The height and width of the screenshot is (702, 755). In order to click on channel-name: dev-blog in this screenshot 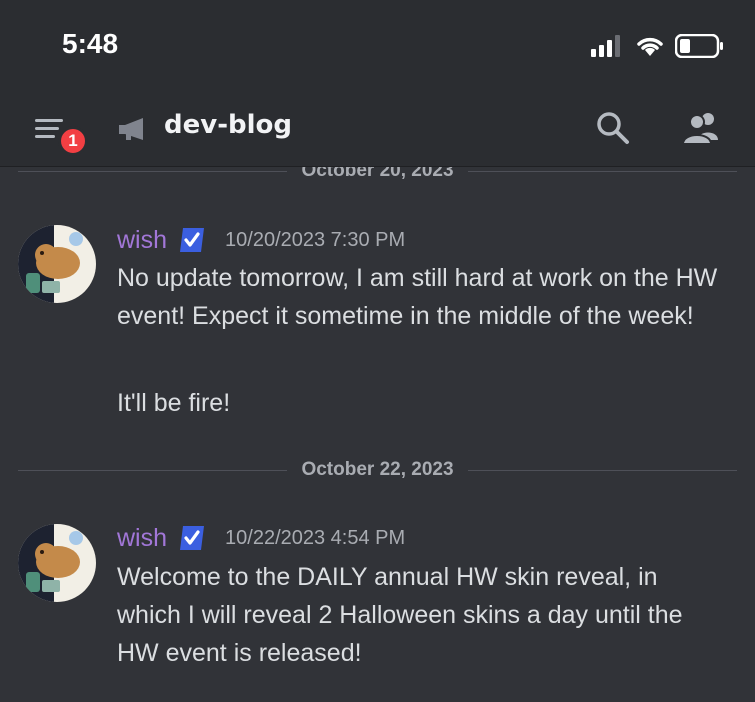, I will do `click(228, 125)`.